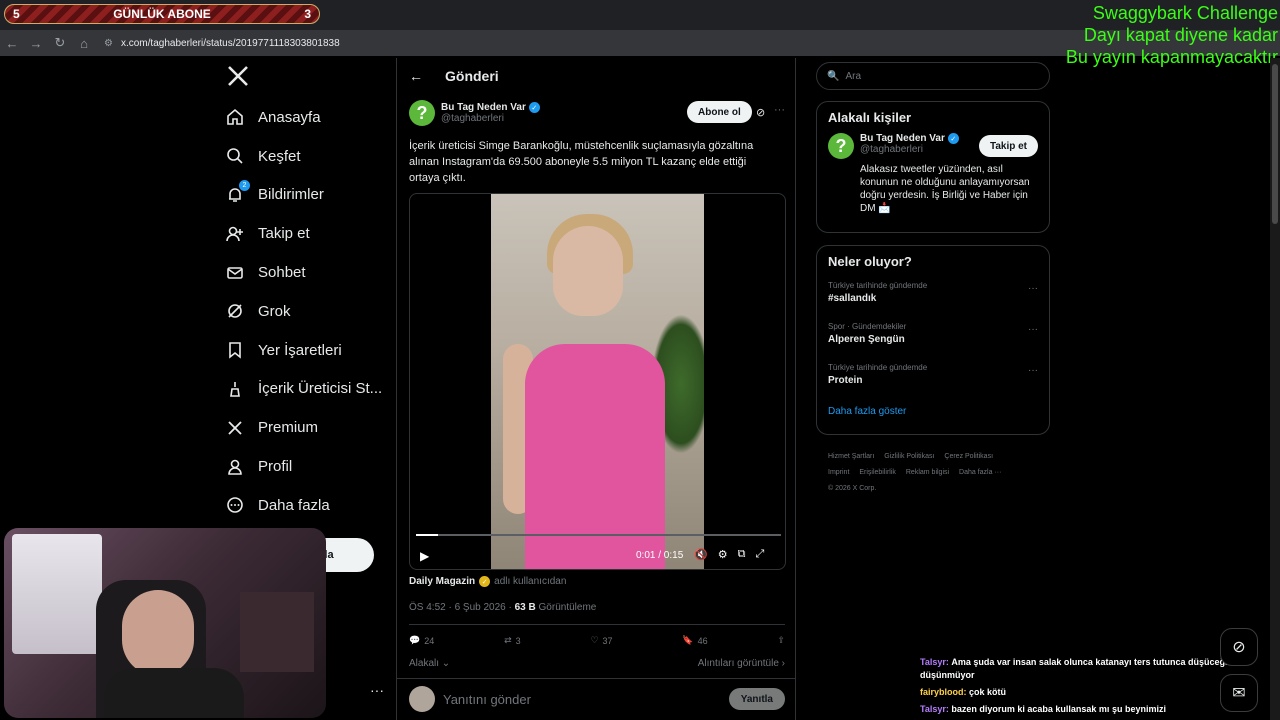  Describe the element at coordinates (84, 43) in the screenshot. I see `home-nav-icon: ⌂` at that location.